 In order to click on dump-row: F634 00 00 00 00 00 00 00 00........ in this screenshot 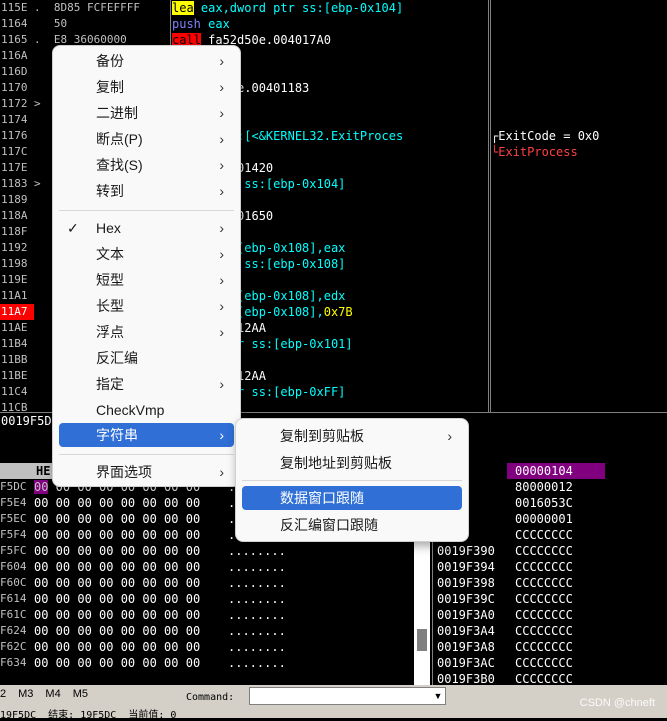, I will do `click(216, 663)`.